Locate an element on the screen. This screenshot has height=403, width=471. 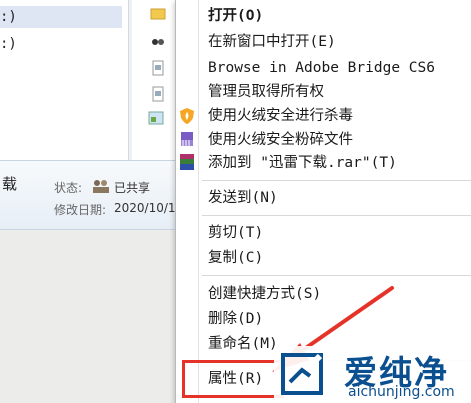
huorong-shield-icon is located at coordinates (187, 116).